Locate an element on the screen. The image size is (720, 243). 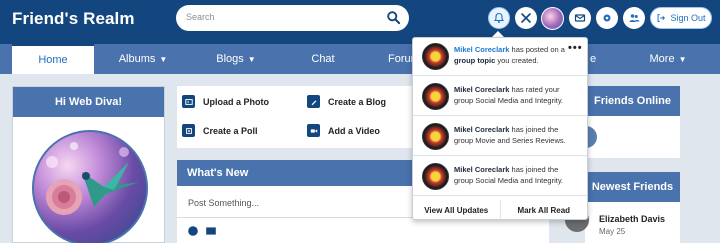
newest-friends-header: Newest Friends is located at coordinates (632, 187).